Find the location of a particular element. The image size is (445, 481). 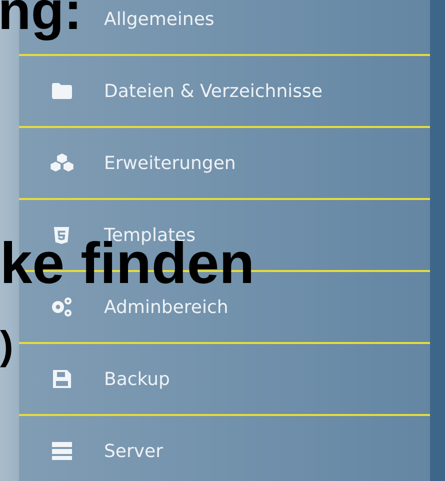

menu-item: Erweiterungen is located at coordinates (170, 163).